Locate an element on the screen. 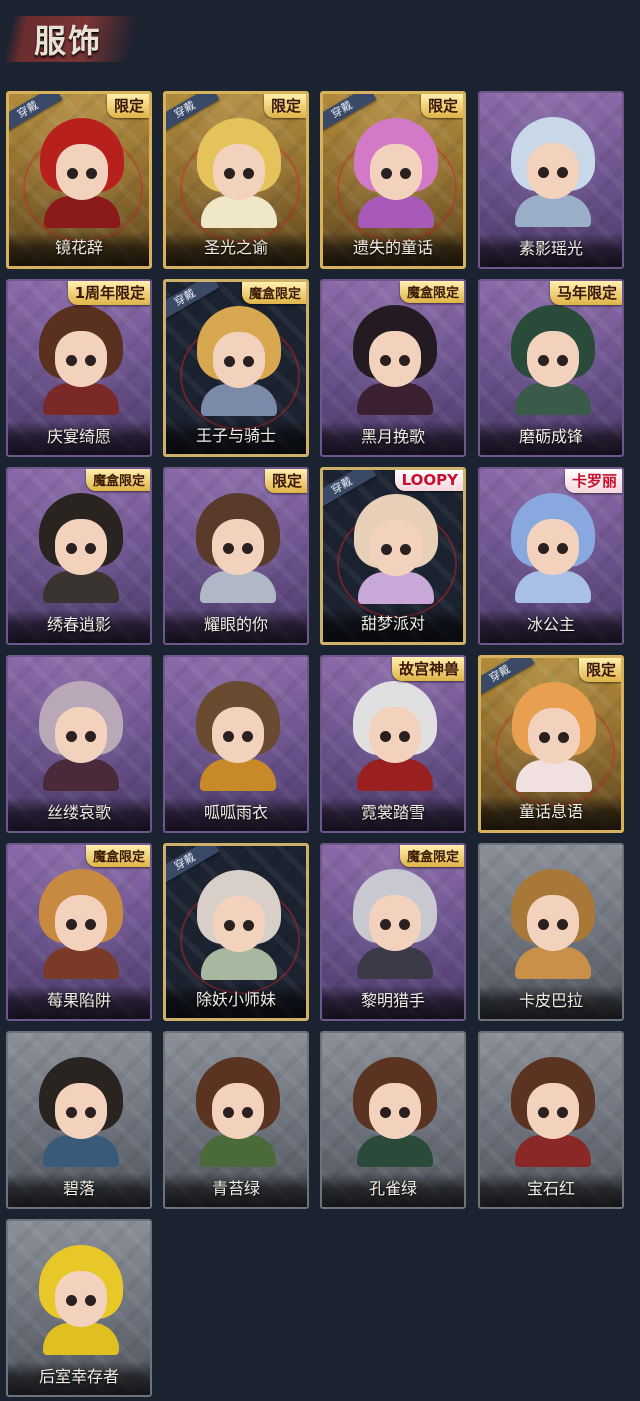  limited-tag: 故宫神兽 is located at coordinates (427, 669).